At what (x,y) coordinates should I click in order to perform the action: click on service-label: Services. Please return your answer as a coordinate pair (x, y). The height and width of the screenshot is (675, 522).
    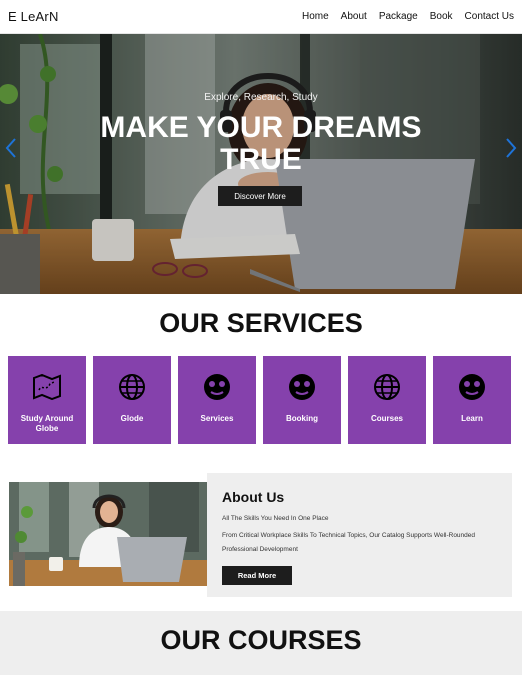
    Looking at the image, I should click on (217, 418).